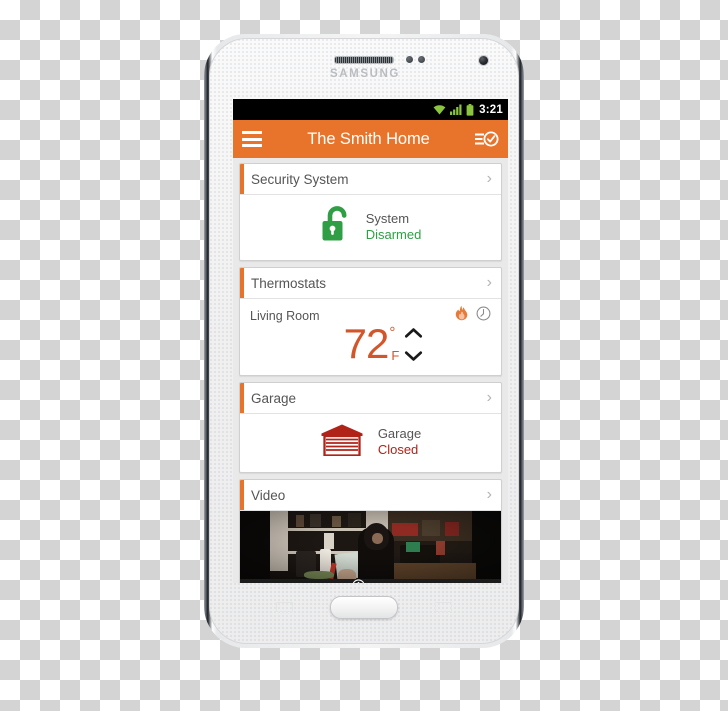 This screenshot has width=728, height=711. I want to click on garage-status-value: Closed, so click(398, 449).